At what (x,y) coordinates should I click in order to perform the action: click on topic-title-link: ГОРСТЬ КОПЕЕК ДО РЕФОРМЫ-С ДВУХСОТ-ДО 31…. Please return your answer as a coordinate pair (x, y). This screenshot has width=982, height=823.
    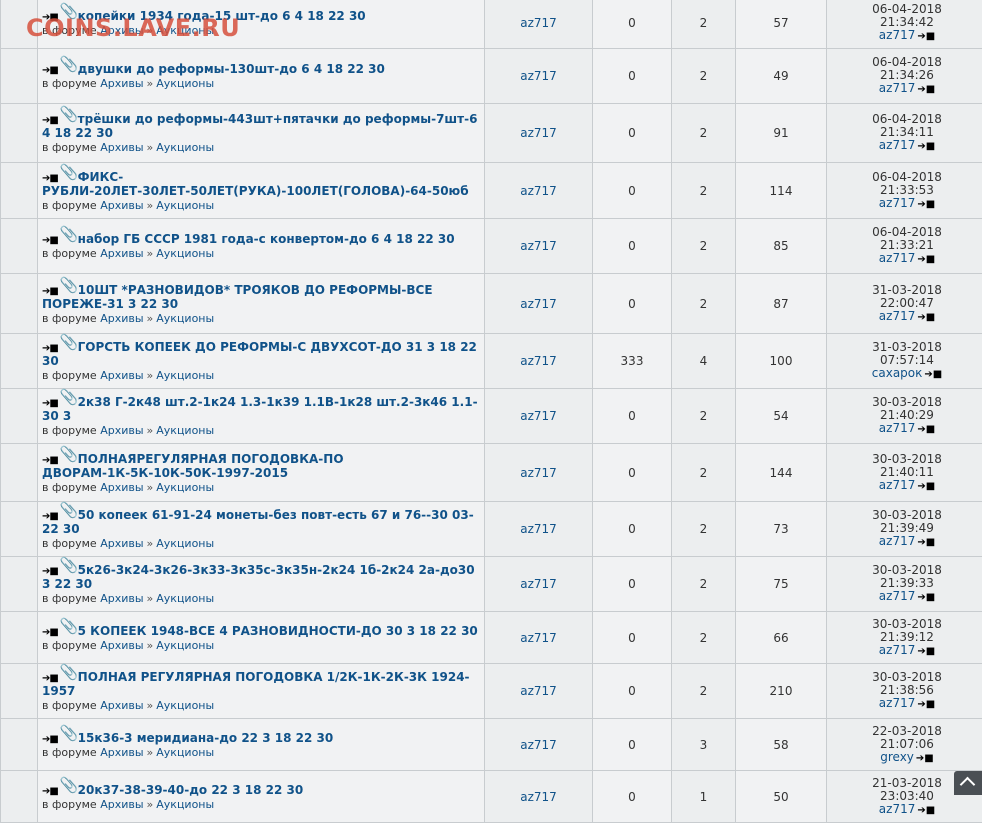
    Looking at the image, I should click on (259, 354).